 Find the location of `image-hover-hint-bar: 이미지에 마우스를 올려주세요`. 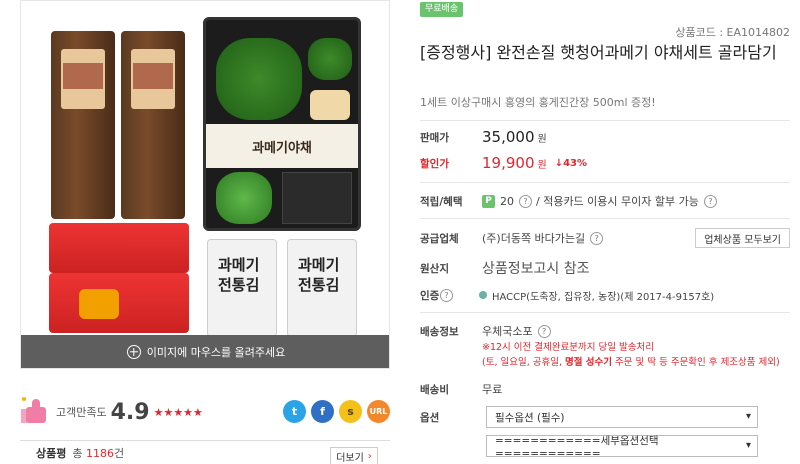

image-hover-hint-bar: 이미지에 마우스를 올려주세요 is located at coordinates (205, 351).